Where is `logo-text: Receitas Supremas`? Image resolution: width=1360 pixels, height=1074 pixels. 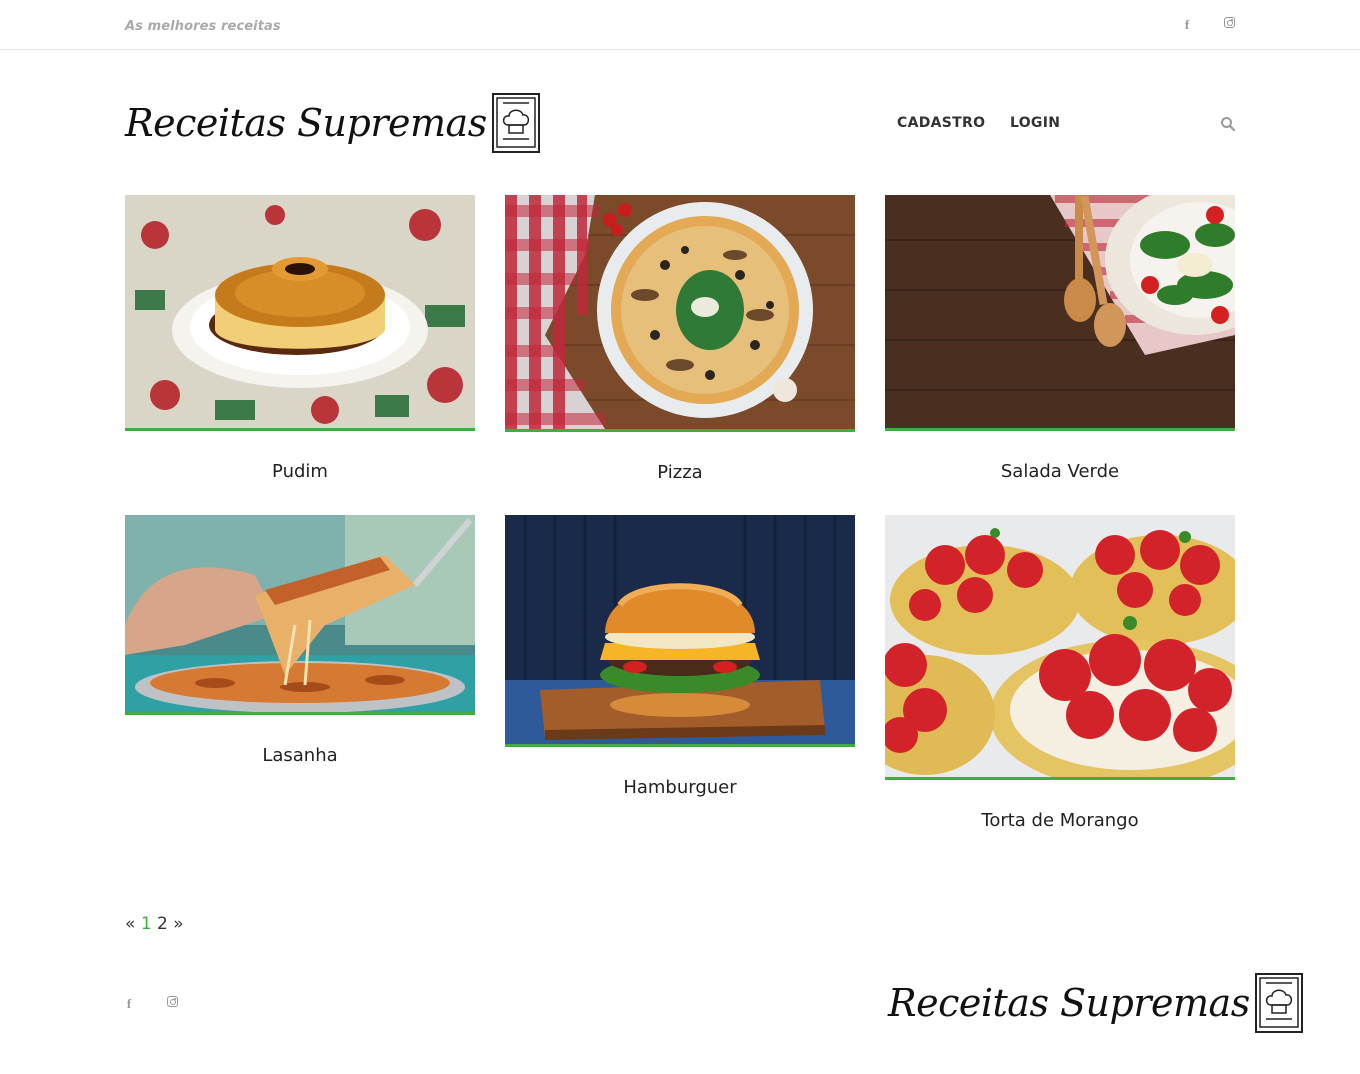 logo-text: Receitas Supremas is located at coordinates (306, 123).